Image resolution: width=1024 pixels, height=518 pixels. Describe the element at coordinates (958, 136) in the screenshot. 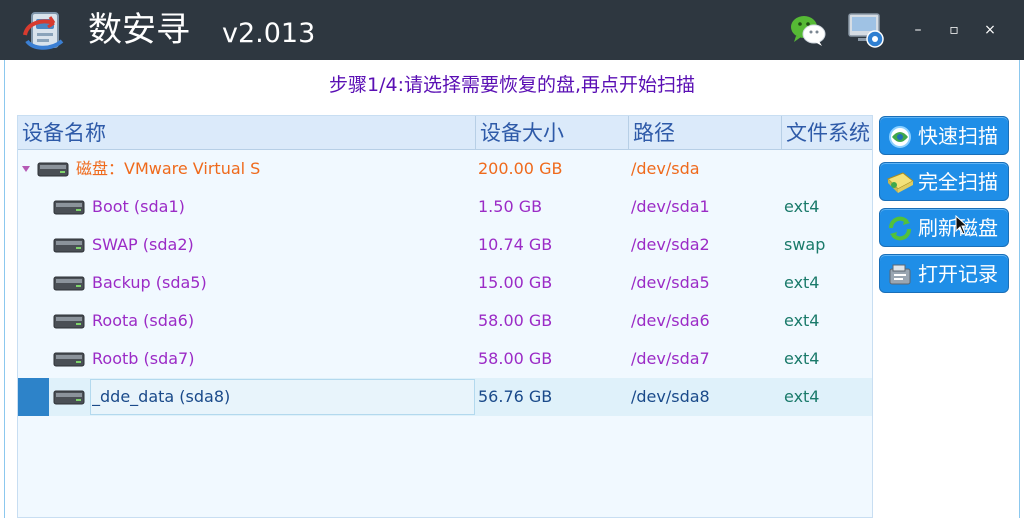

I see `quick-scan-label: 快速扫描` at that location.